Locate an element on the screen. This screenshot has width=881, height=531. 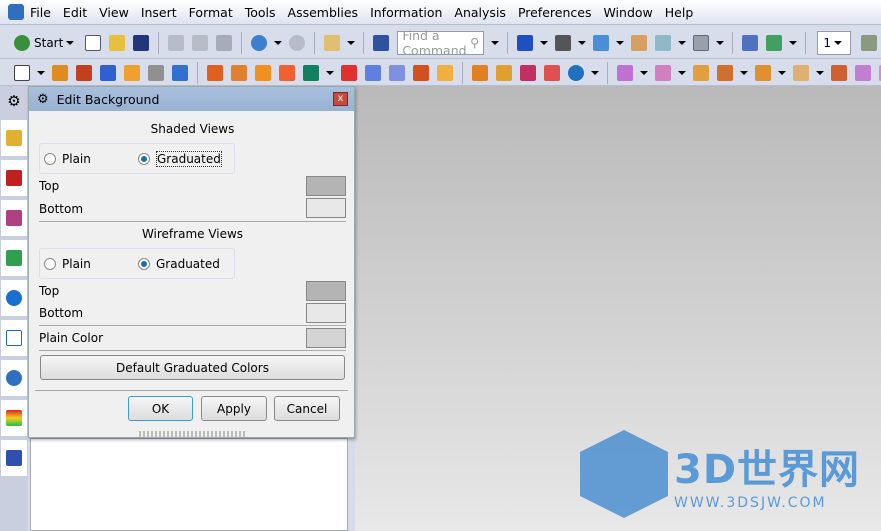
default-graduated-colors-button: Default Graduated Colors is located at coordinates (192, 367).